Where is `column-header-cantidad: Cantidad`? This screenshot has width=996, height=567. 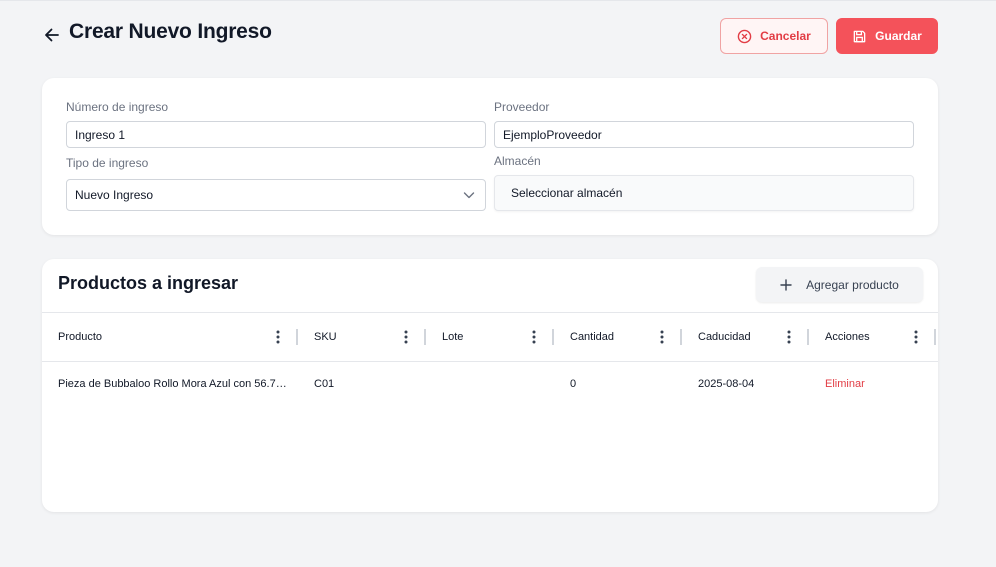 column-header-cantidad: Cantidad is located at coordinates (618, 337).